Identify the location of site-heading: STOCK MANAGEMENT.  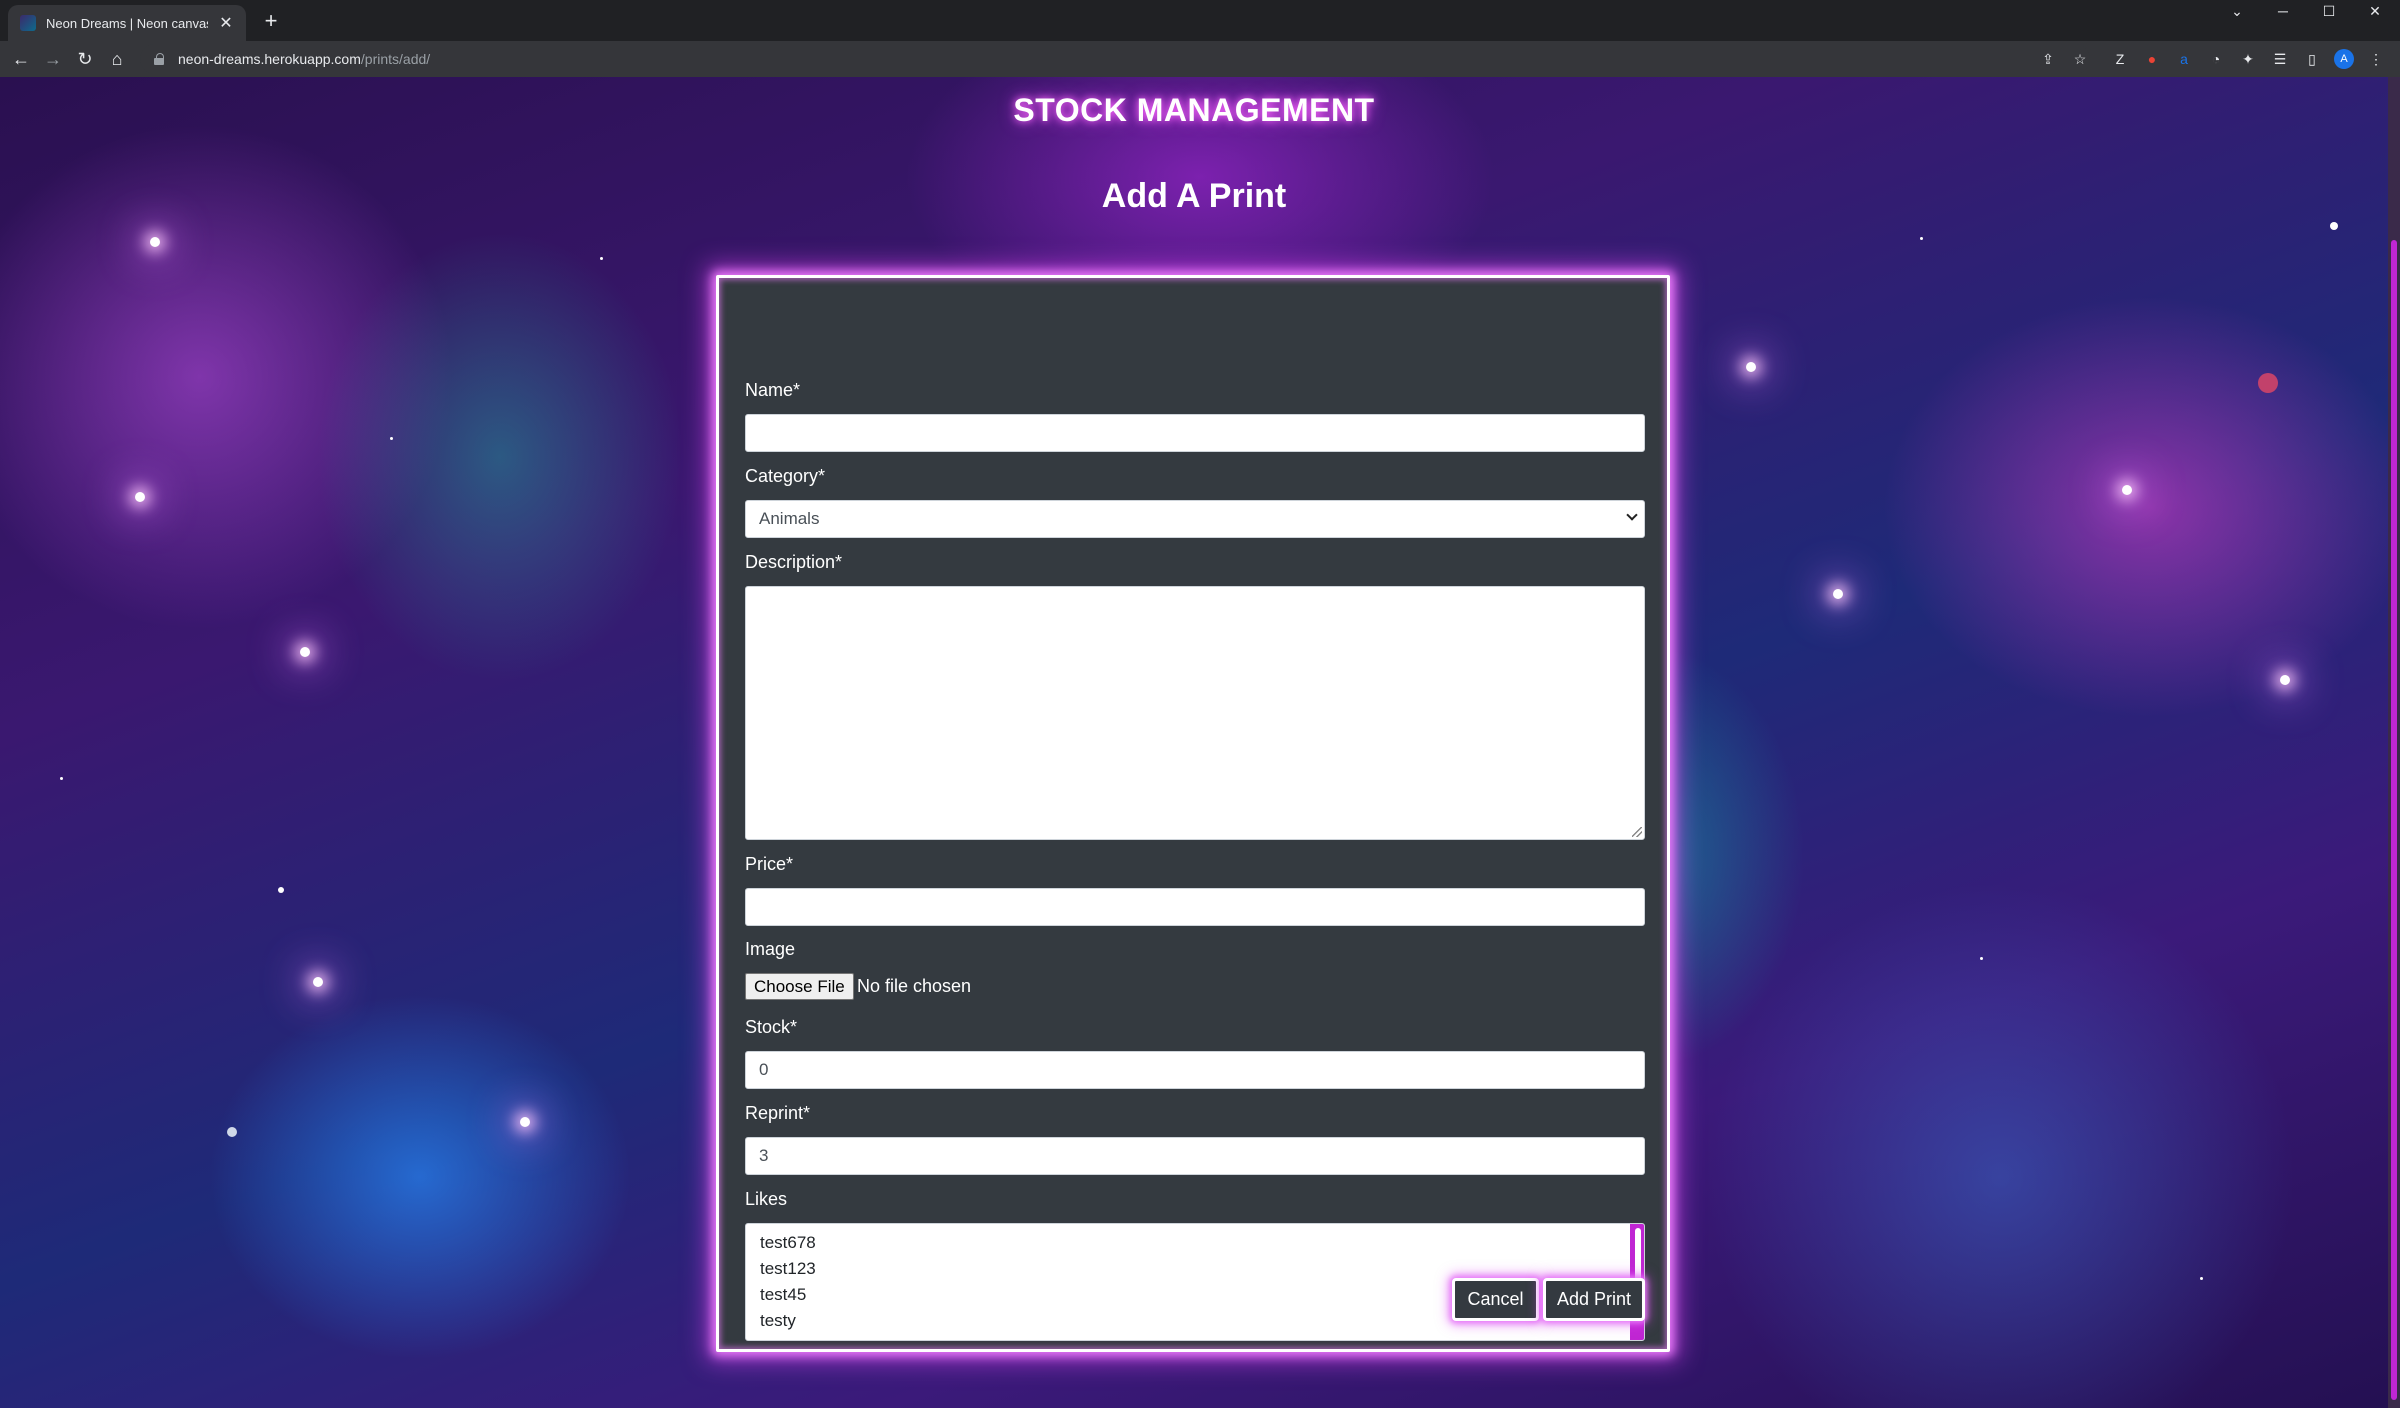
(1194, 110).